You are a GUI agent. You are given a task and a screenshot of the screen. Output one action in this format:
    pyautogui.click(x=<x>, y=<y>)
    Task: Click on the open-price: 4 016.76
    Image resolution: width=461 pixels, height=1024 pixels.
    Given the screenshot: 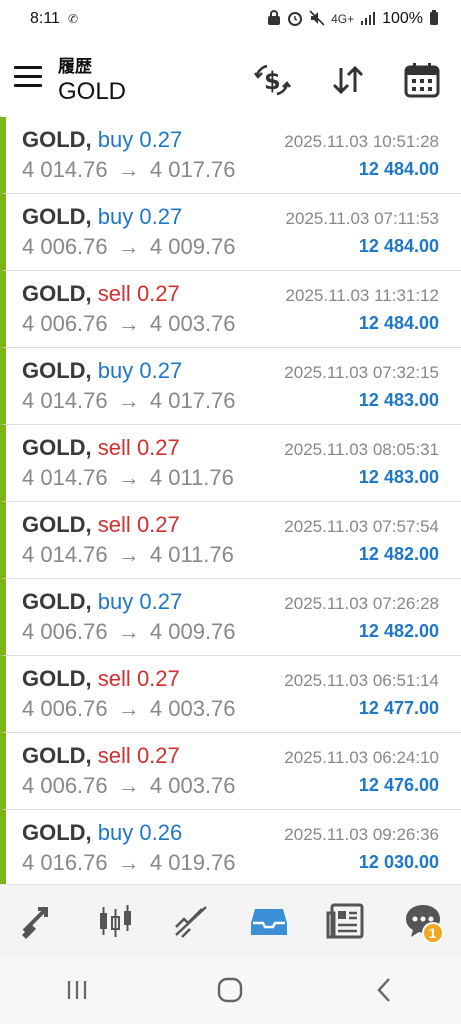 What is the action you would take?
    pyautogui.click(x=65, y=862)
    